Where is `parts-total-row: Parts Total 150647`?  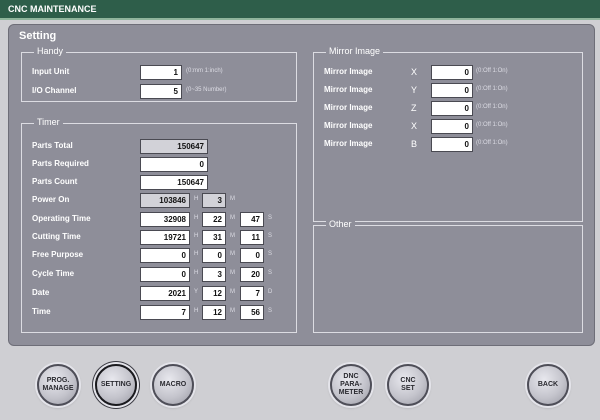 parts-total-row: Parts Total 150647 is located at coordinates (159, 146).